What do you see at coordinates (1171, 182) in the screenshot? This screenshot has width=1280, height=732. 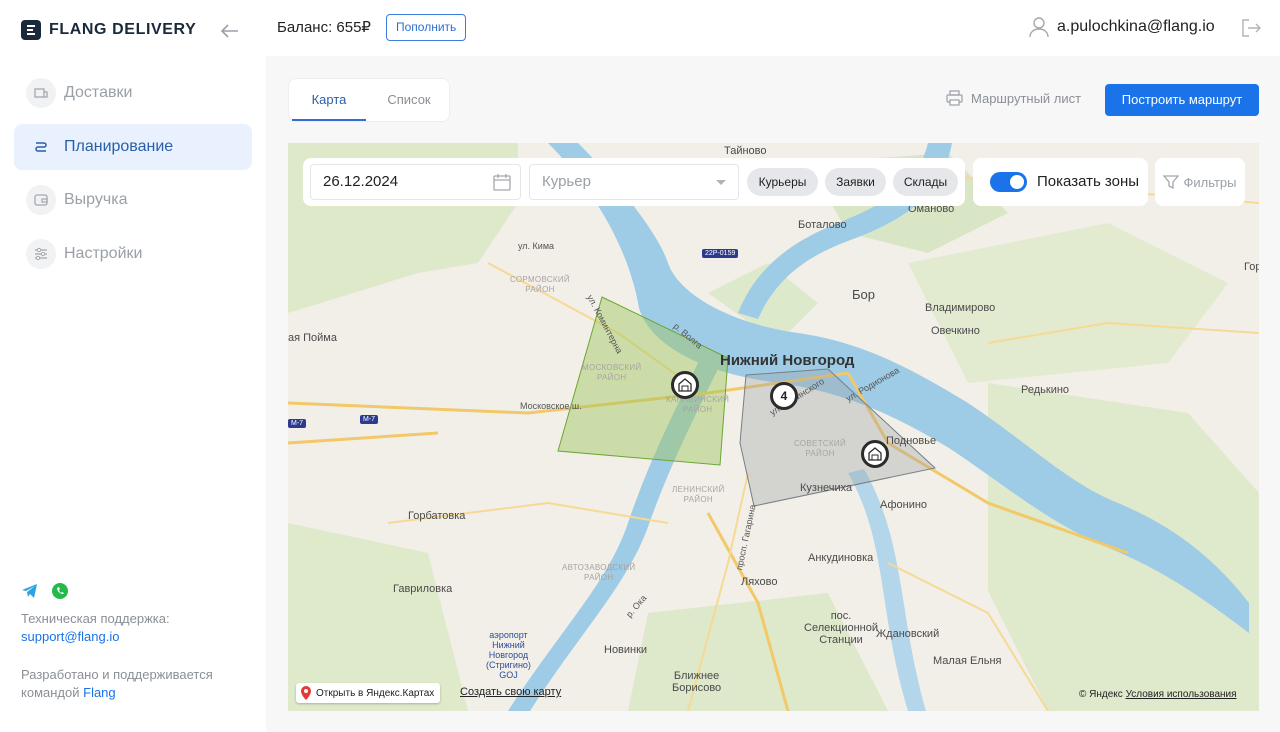 I see `filter-icon` at bounding box center [1171, 182].